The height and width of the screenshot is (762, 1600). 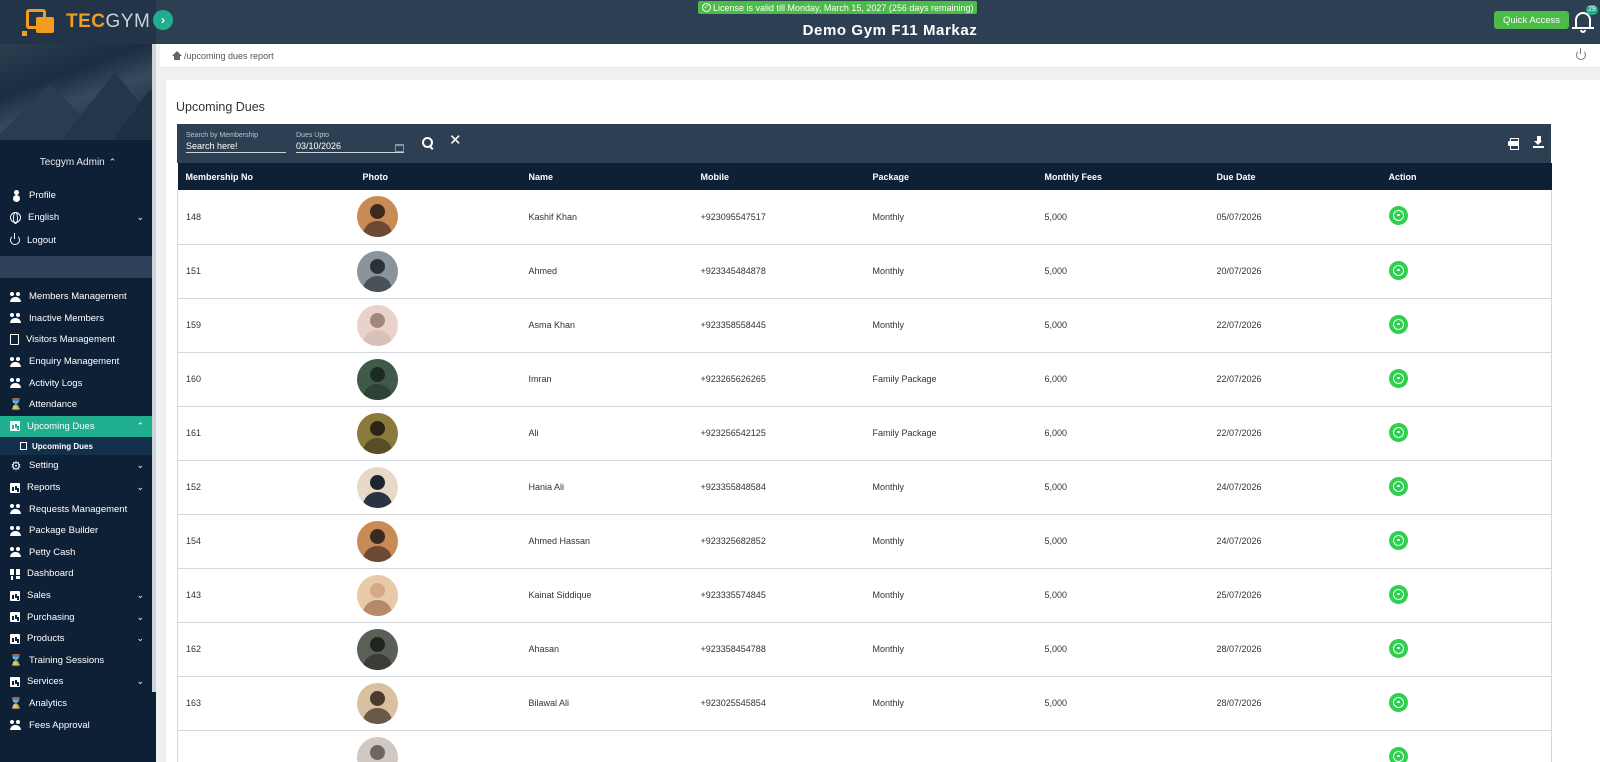 I want to click on dues-upto-input: 03/10/2026, so click(x=350, y=147).